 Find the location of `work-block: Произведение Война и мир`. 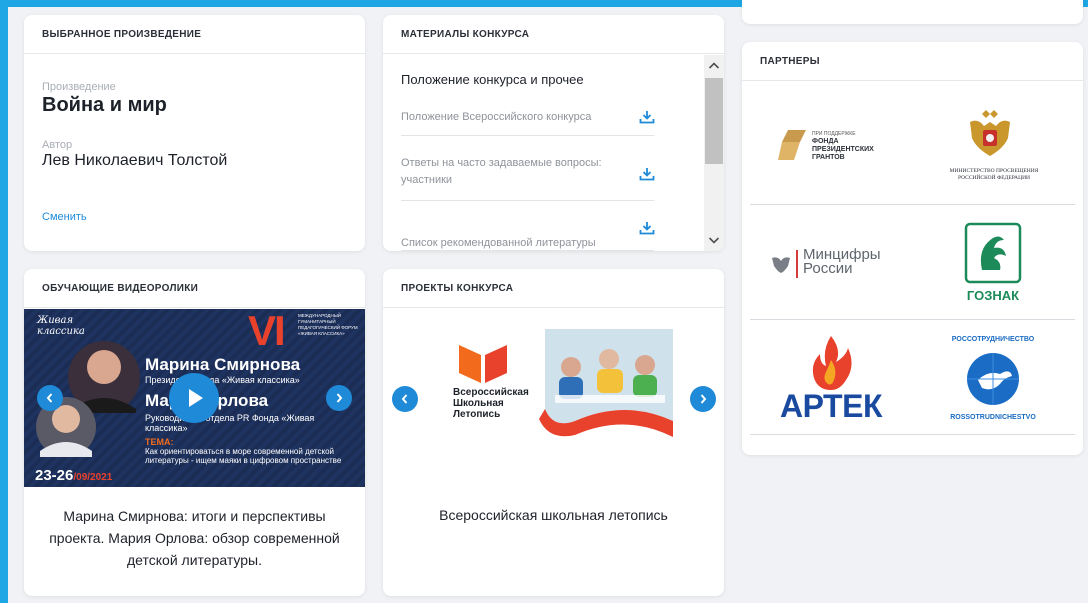

work-block: Произведение Война и мир is located at coordinates (104, 99).